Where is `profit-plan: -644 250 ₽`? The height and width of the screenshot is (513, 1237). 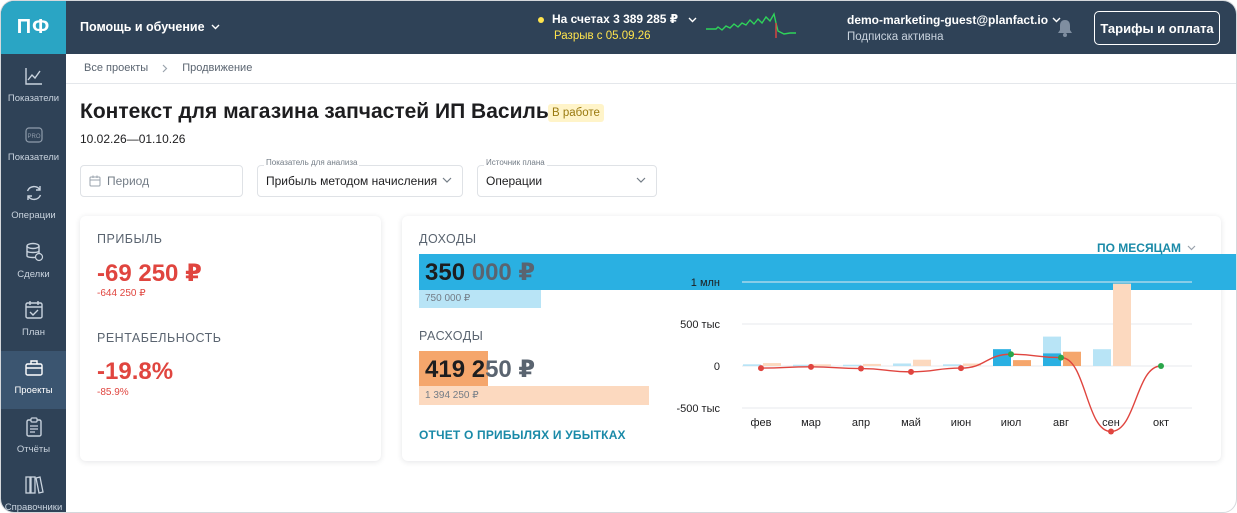
profit-plan: -644 250 ₽ is located at coordinates (121, 293).